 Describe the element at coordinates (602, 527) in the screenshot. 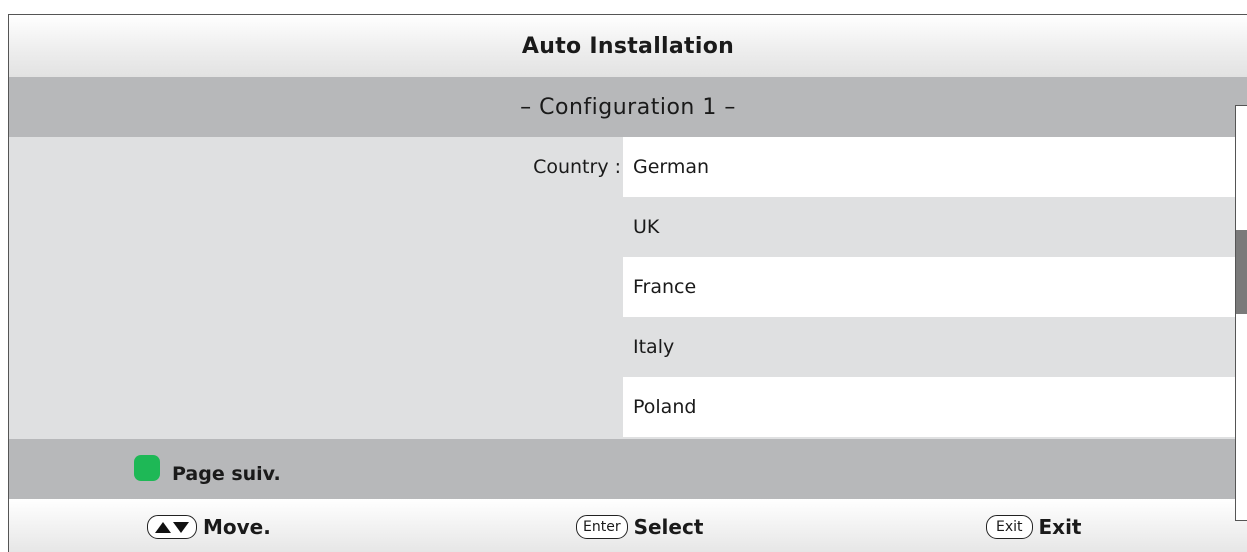

I see `enter-key-icon: Enter` at that location.